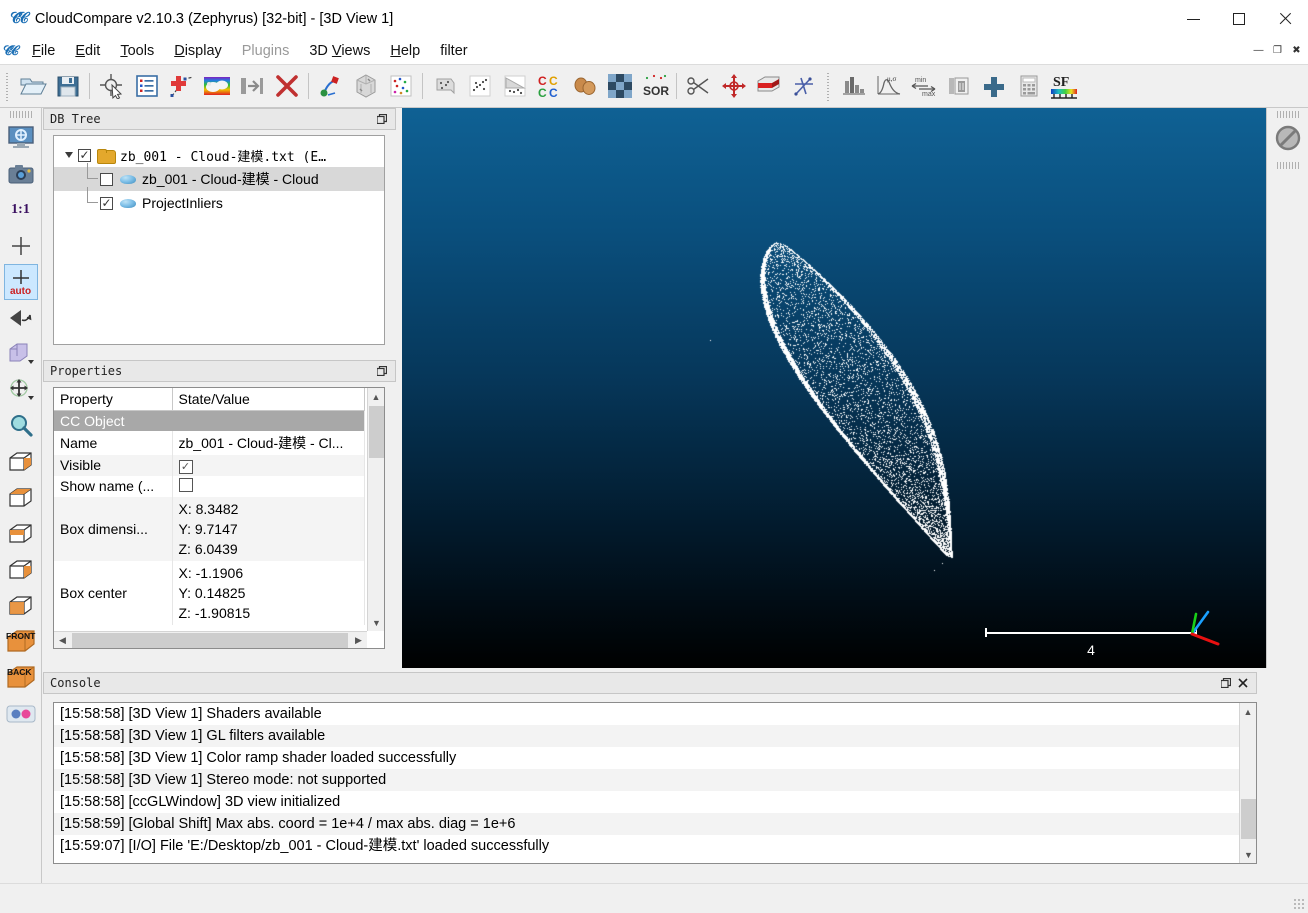 The height and width of the screenshot is (913, 1308). I want to click on clipping-box-icon, so click(768, 86).